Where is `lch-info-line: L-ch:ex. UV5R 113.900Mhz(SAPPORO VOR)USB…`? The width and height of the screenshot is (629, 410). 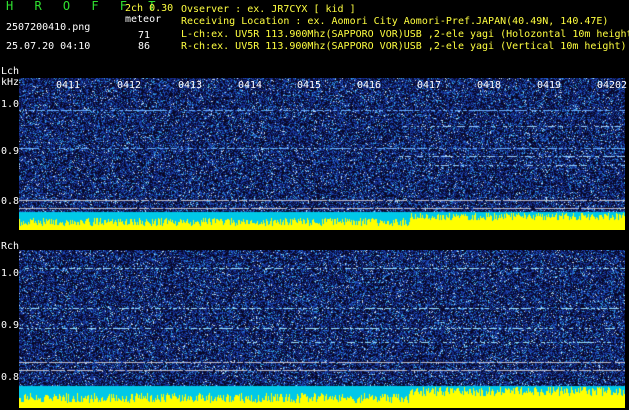
lch-info-line: L-ch:ex. UV5R 113.900Mhz(SAPPORO VOR)USB… is located at coordinates (405, 34).